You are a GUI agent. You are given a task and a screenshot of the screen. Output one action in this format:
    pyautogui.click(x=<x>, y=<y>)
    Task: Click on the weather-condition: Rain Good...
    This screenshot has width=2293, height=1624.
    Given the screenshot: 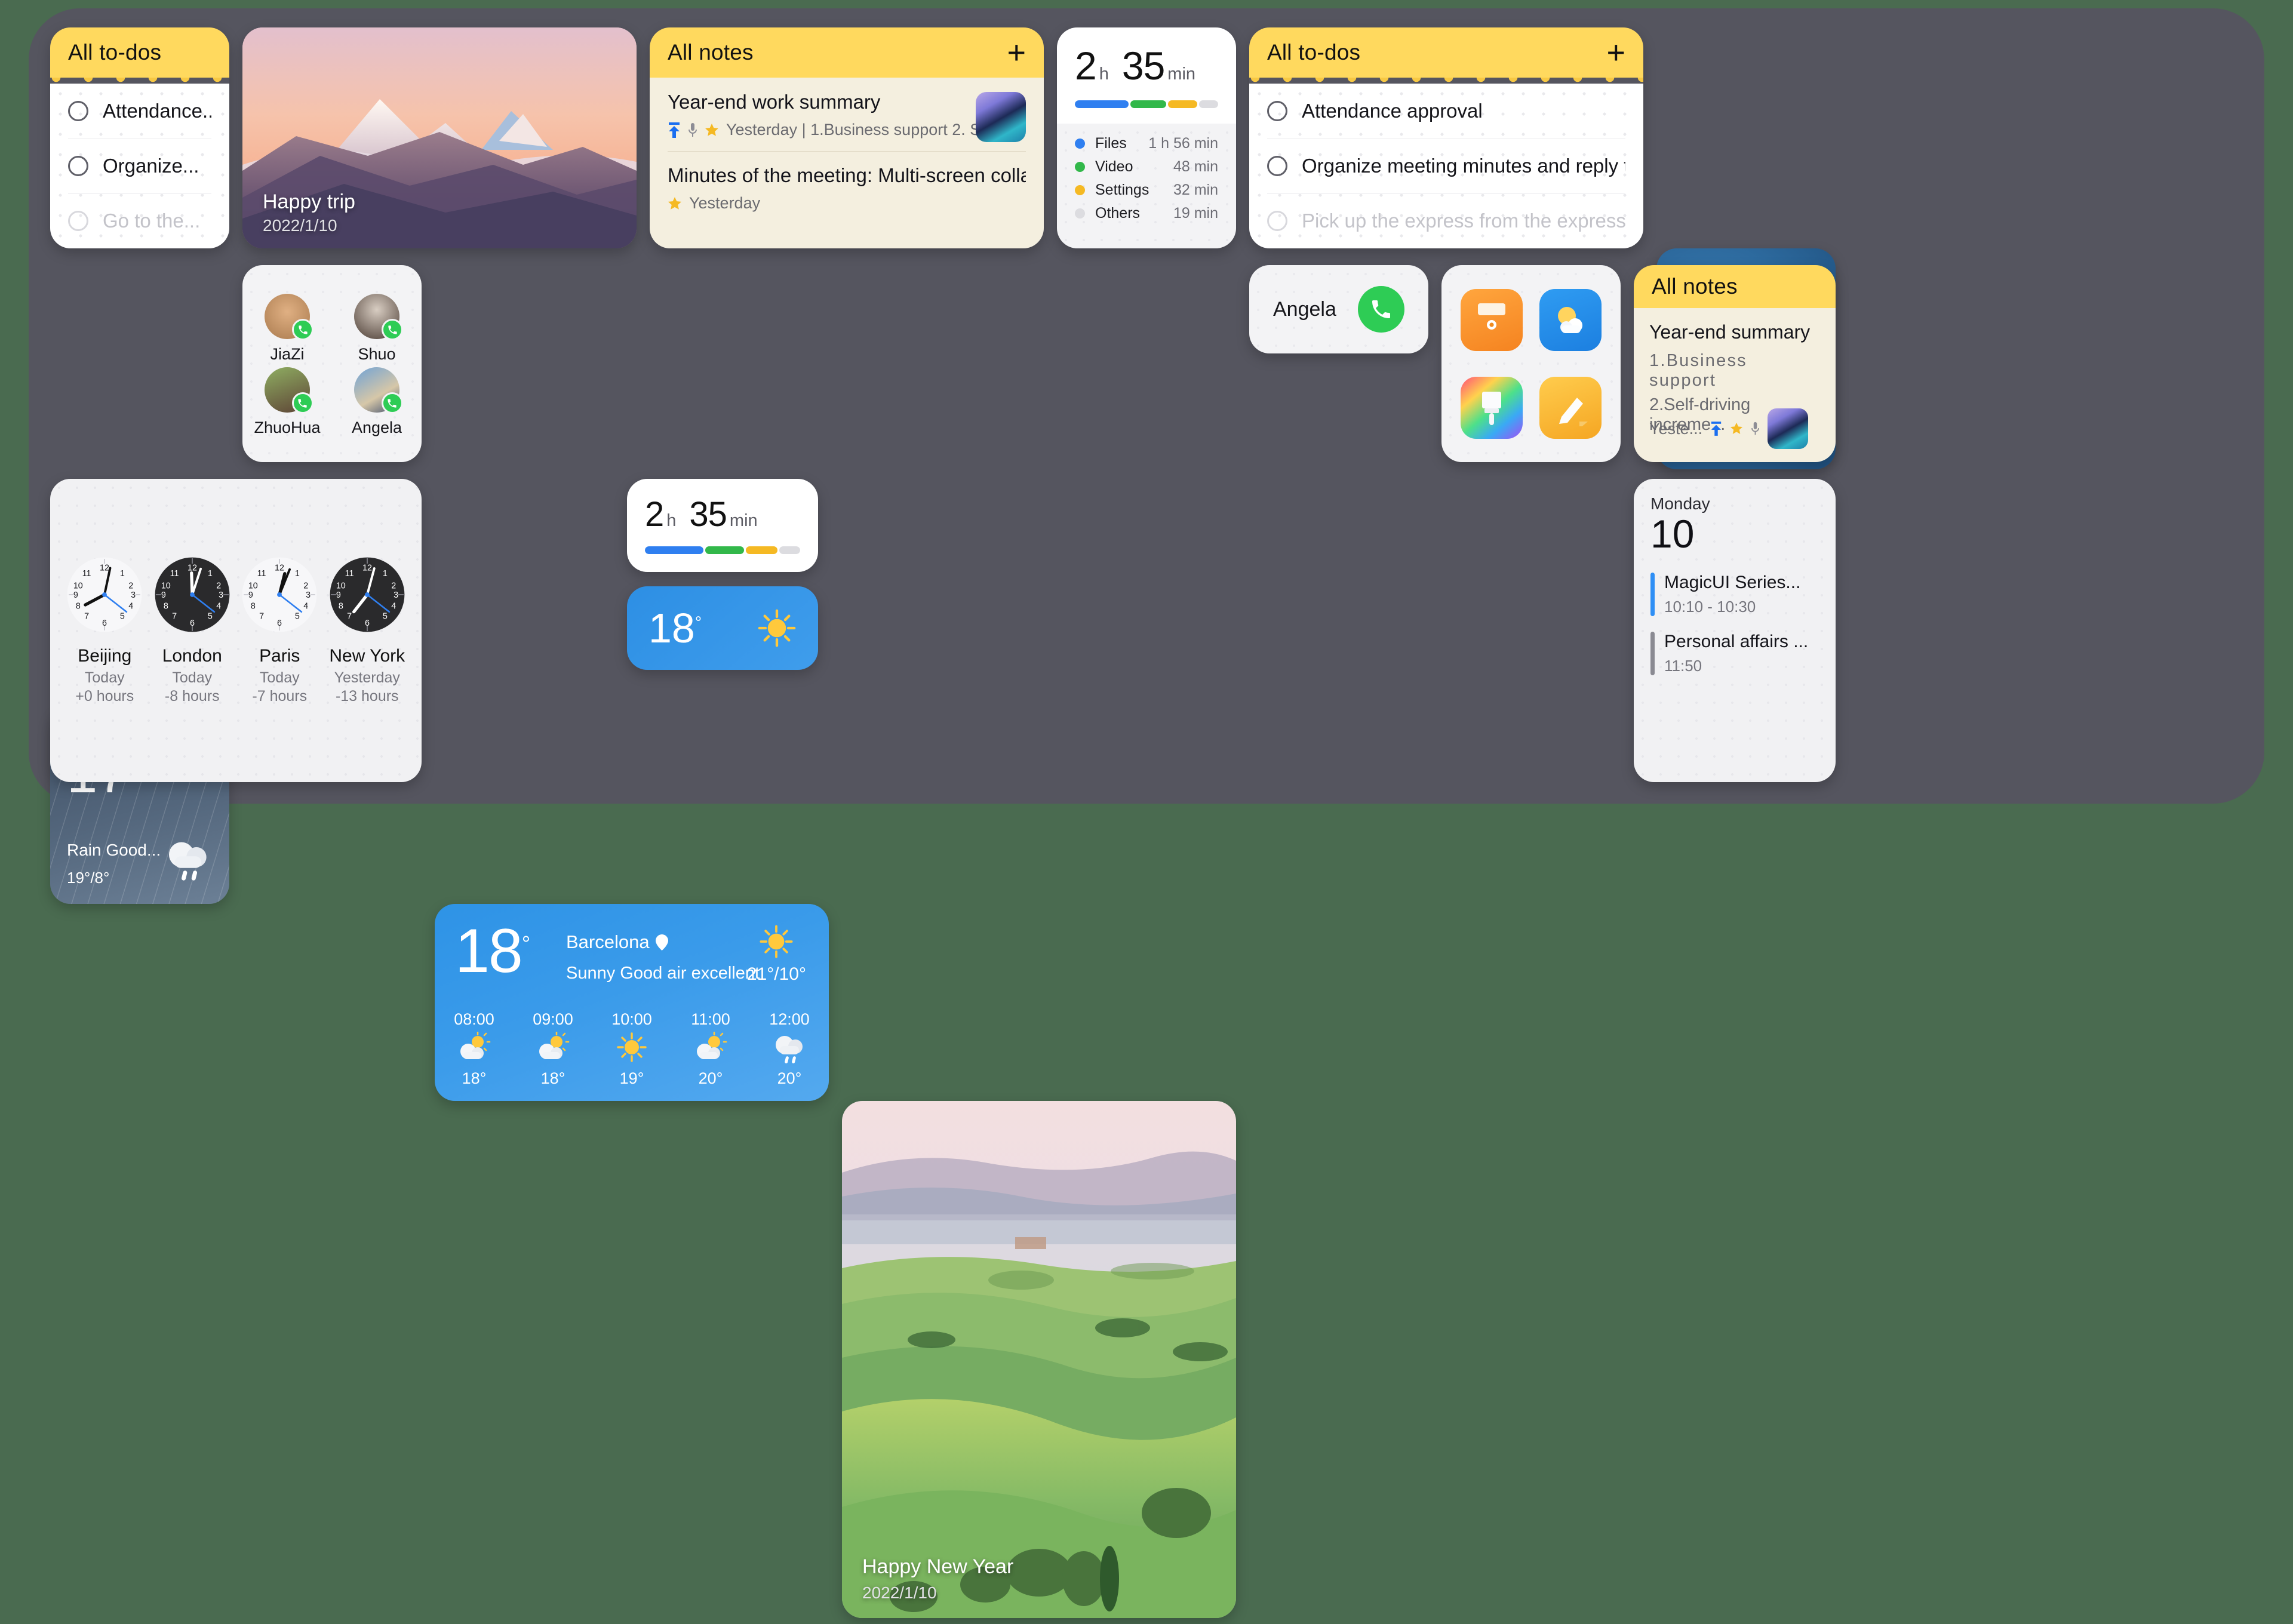 What is the action you would take?
    pyautogui.click(x=114, y=850)
    